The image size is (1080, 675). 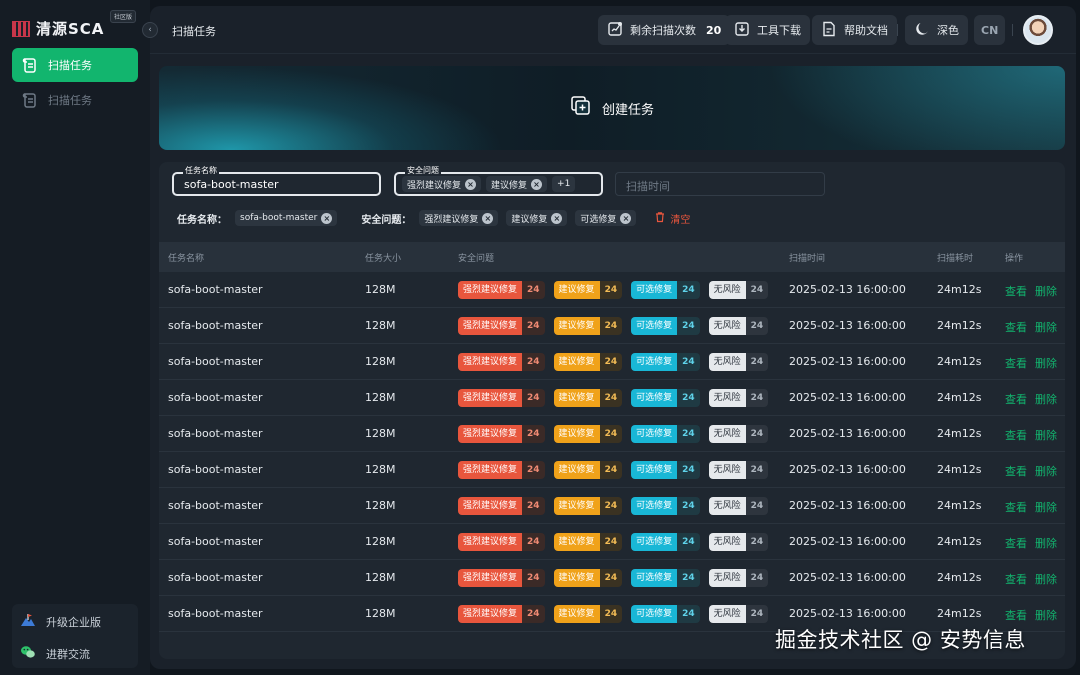 I want to click on sidebar-collapse-button: ‹, so click(x=150, y=30).